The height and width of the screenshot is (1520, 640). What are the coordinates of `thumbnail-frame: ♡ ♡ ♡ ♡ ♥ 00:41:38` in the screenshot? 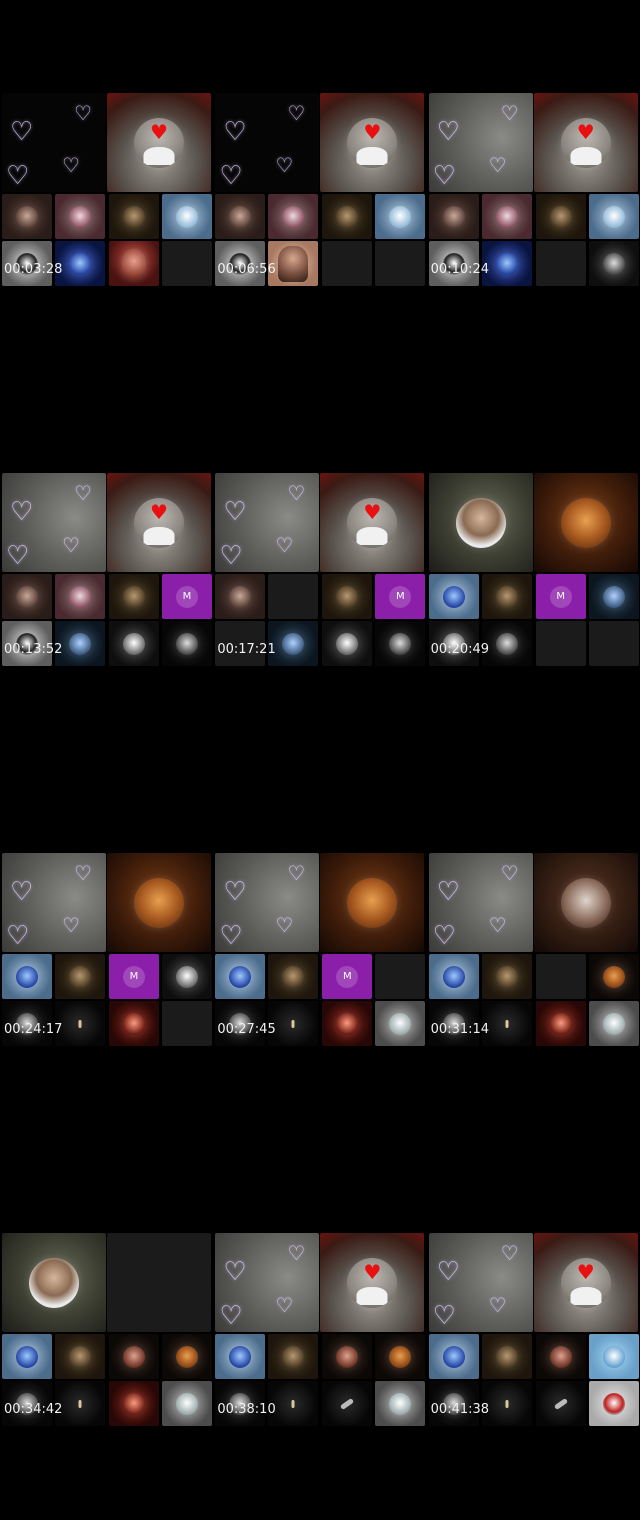 It's located at (533, 1330).